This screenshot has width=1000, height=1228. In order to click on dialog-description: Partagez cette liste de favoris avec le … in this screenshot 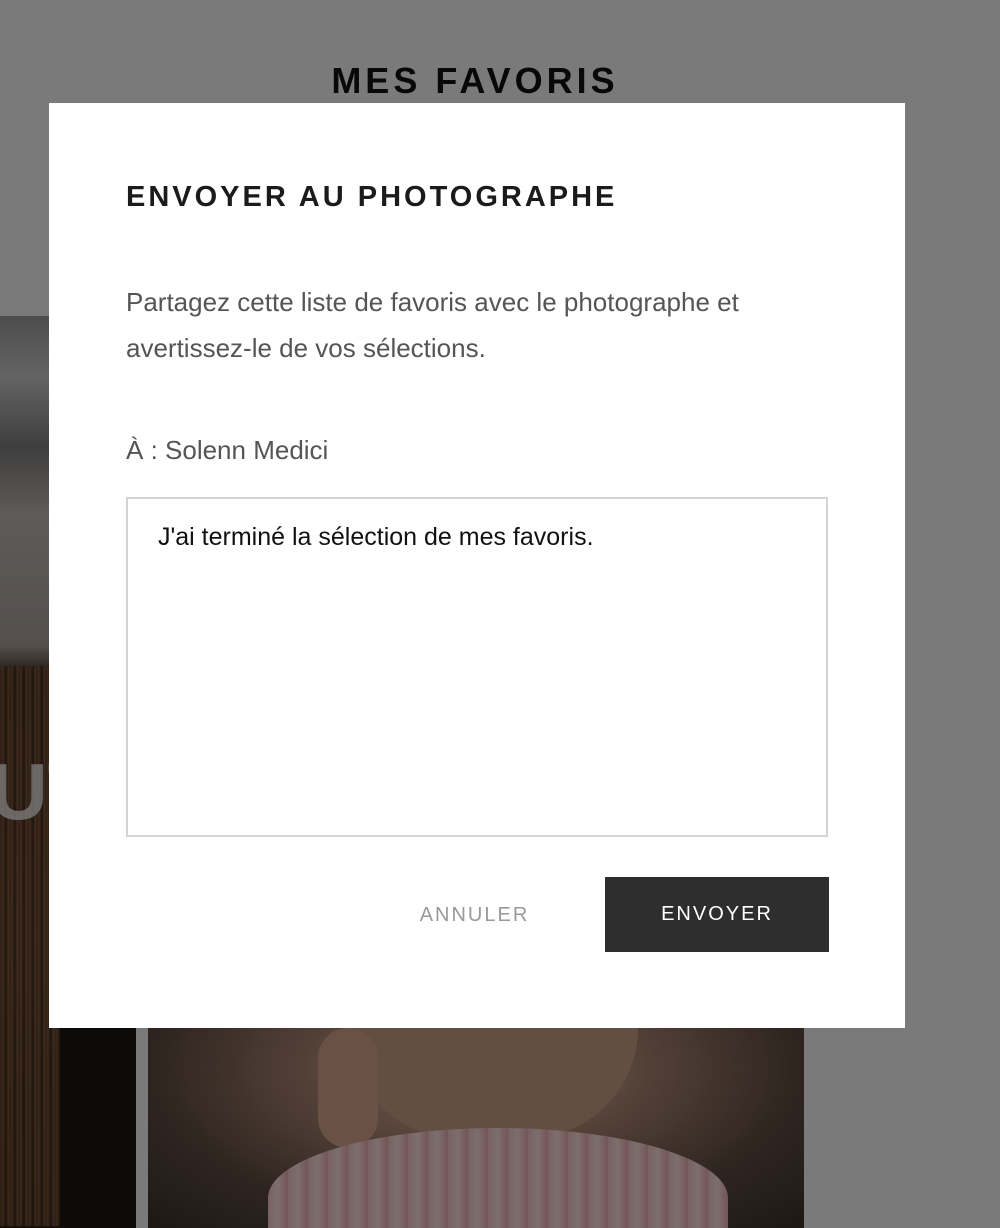, I will do `click(432, 325)`.